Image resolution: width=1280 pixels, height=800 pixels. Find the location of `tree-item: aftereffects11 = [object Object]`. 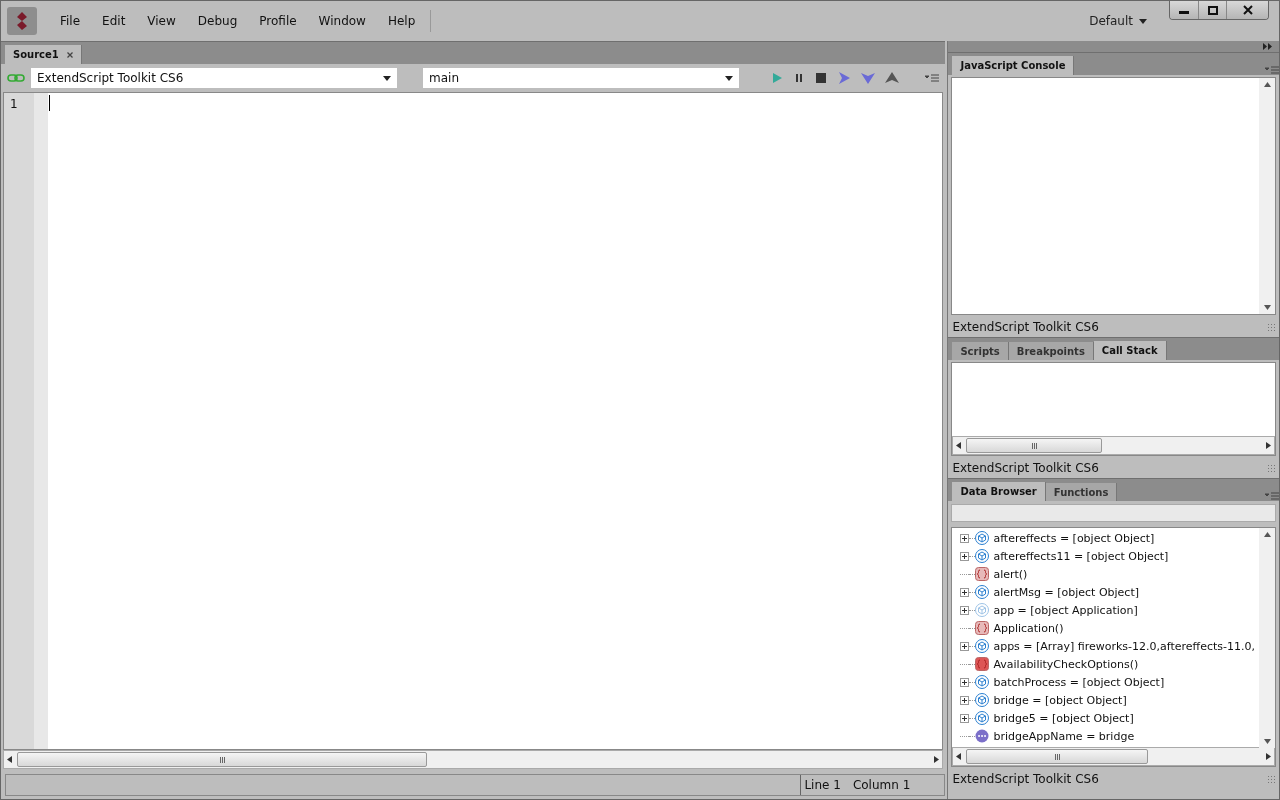

tree-item: aftereffects11 = [object Object] is located at coordinates (1107, 556).